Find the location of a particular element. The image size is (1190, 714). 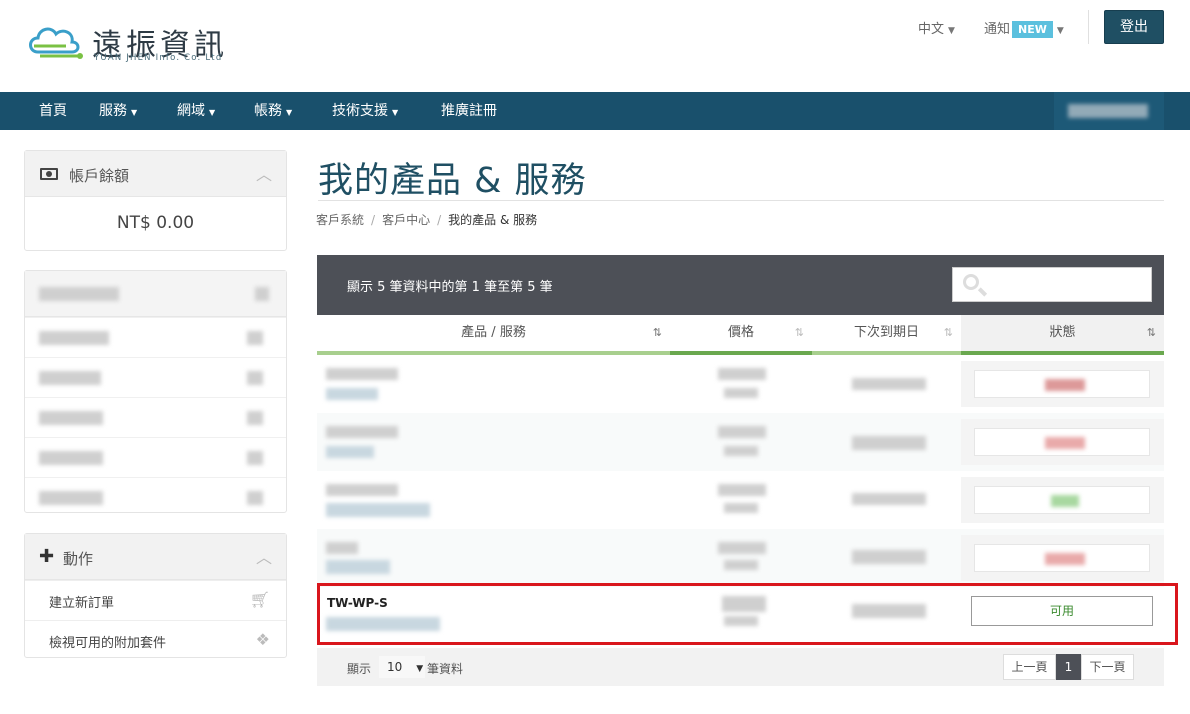

nav-label: 技術支援 is located at coordinates (360, 111).